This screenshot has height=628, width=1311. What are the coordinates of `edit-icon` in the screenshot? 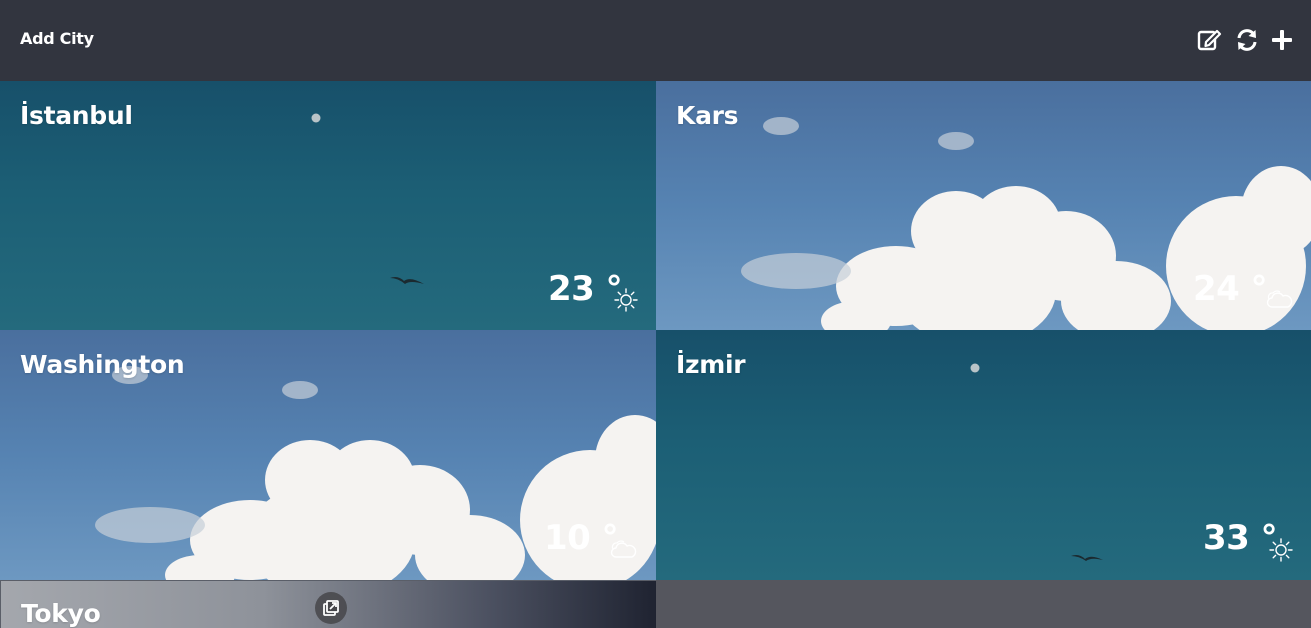 It's located at (1209, 40).